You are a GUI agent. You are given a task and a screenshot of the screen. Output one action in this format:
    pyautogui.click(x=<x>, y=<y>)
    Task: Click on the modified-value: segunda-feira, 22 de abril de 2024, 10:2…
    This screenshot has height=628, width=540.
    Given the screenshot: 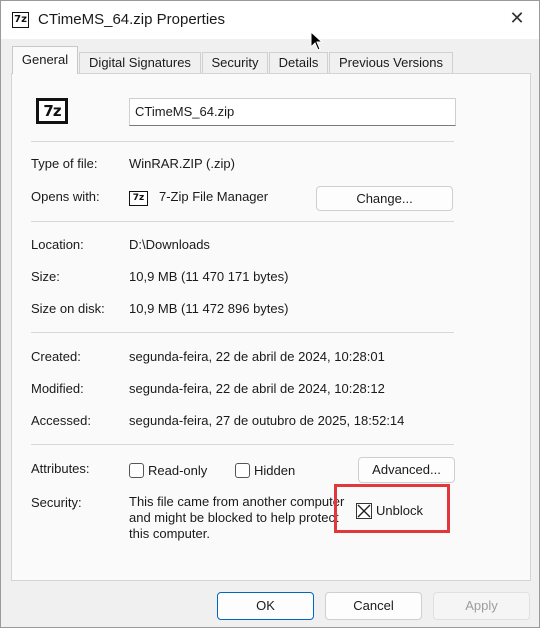 What is the action you would take?
    pyautogui.click(x=257, y=388)
    